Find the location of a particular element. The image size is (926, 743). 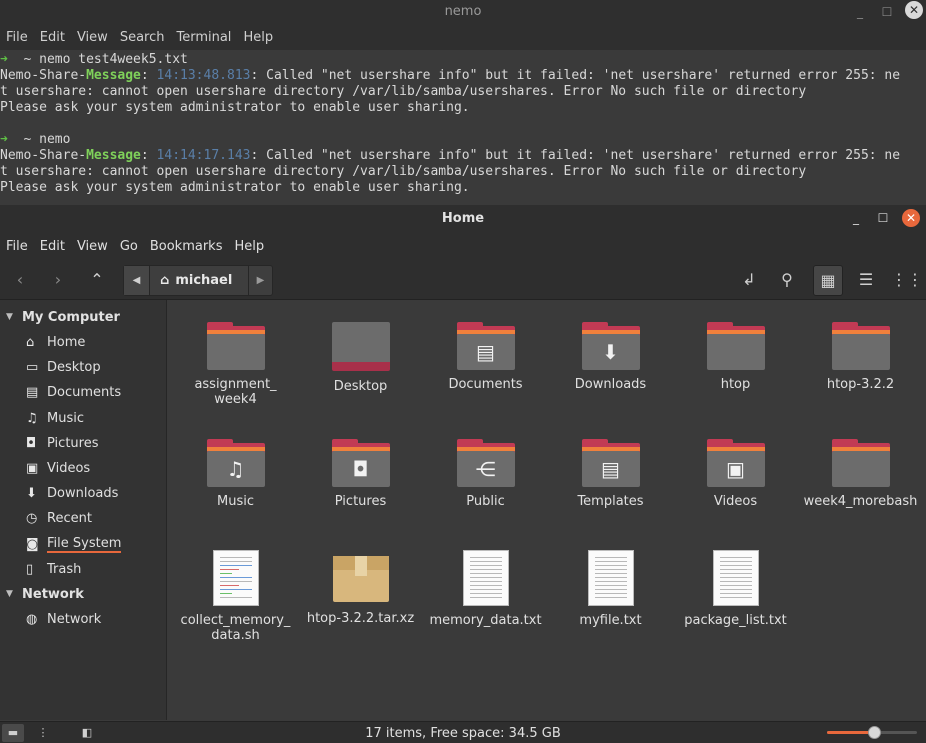

terminal-menu-terminal: Terminal is located at coordinates (203, 38).